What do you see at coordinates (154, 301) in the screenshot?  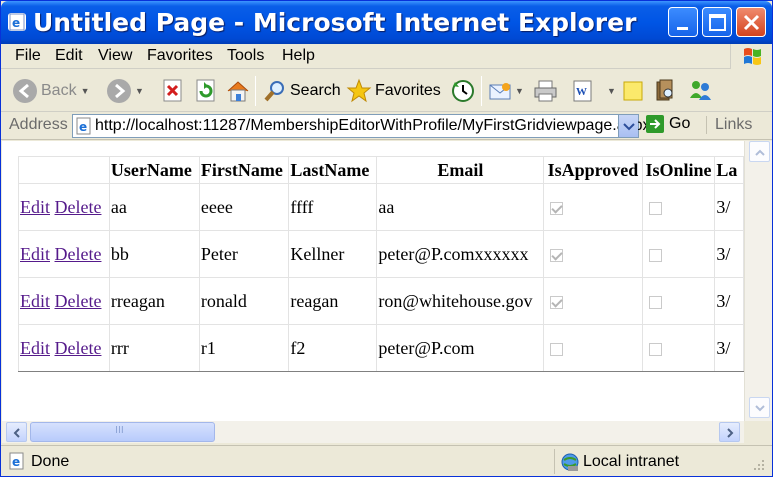 I see `cell-username: rreagan` at bounding box center [154, 301].